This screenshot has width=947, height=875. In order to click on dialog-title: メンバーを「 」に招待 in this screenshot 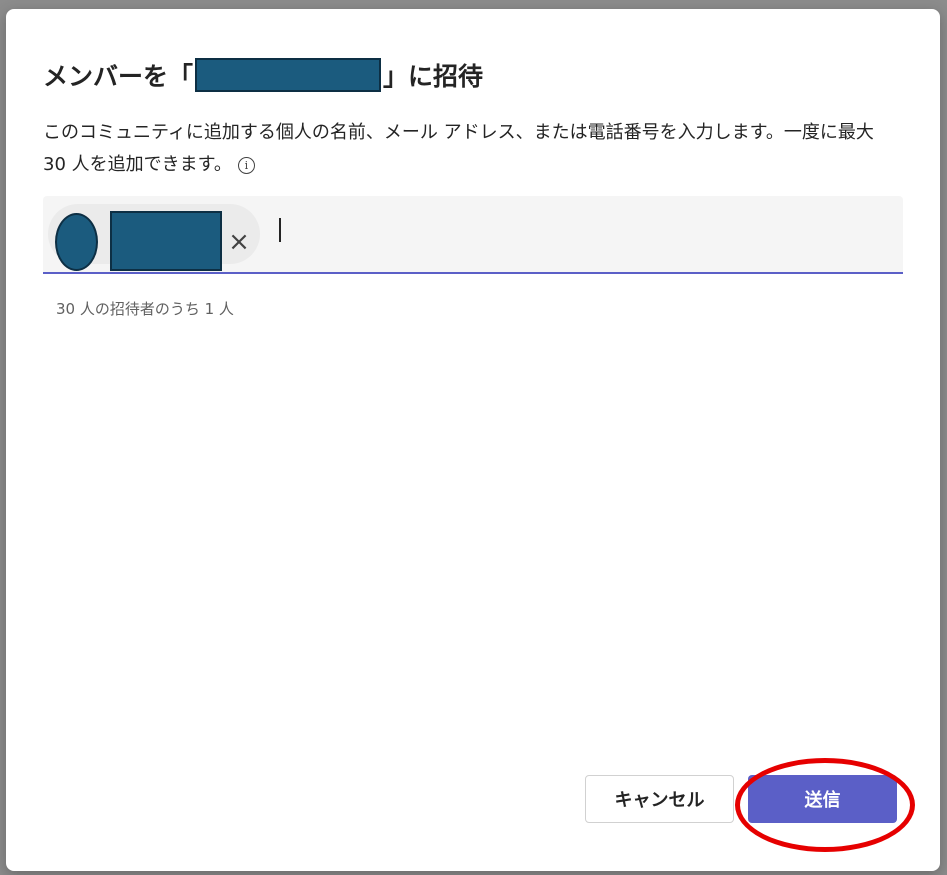, I will do `click(263, 75)`.